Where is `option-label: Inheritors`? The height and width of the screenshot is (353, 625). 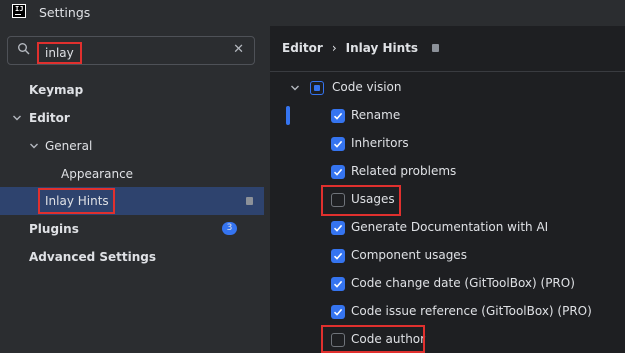 option-label: Inheritors is located at coordinates (380, 143).